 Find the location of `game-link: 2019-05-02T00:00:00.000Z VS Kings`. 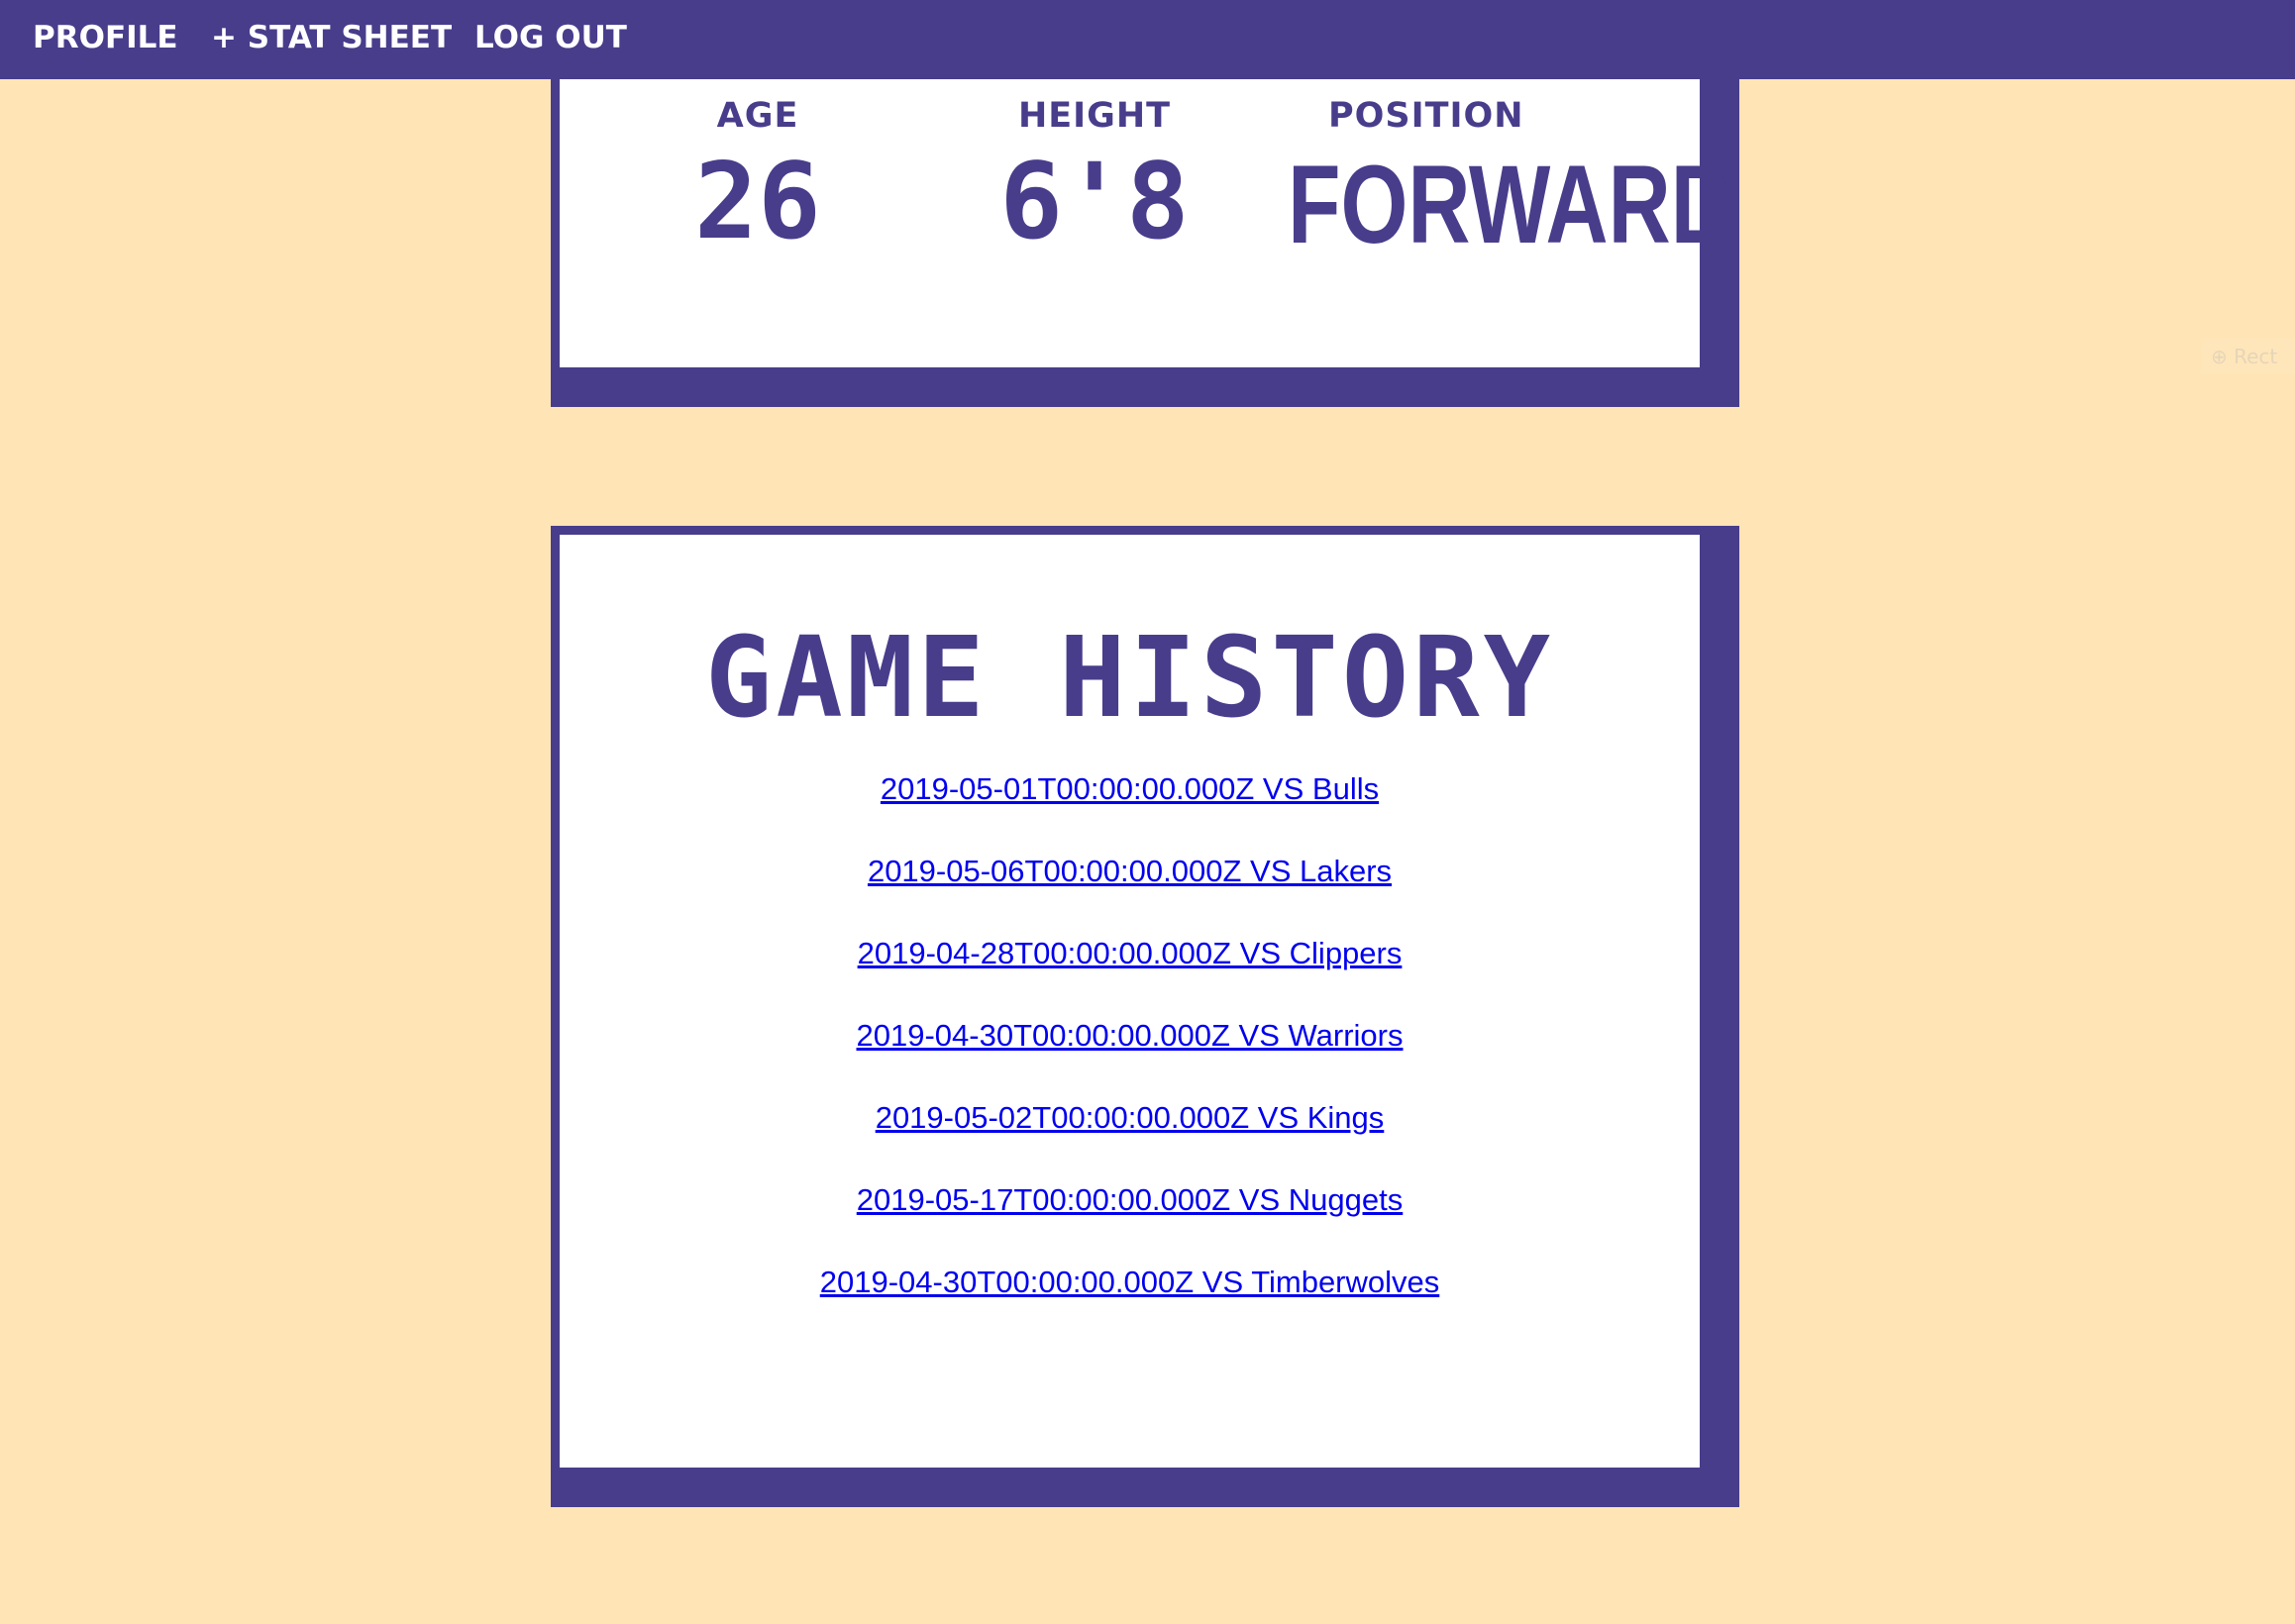

game-link: 2019-05-02T00:00:00.000Z VS Kings is located at coordinates (1131, 1117).